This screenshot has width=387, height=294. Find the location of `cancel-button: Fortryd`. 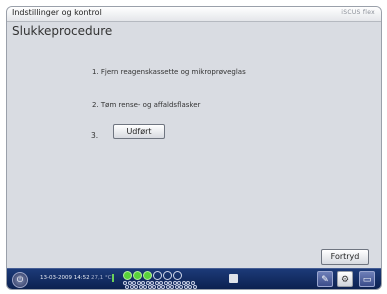

cancel-button: Fortryd is located at coordinates (345, 257).